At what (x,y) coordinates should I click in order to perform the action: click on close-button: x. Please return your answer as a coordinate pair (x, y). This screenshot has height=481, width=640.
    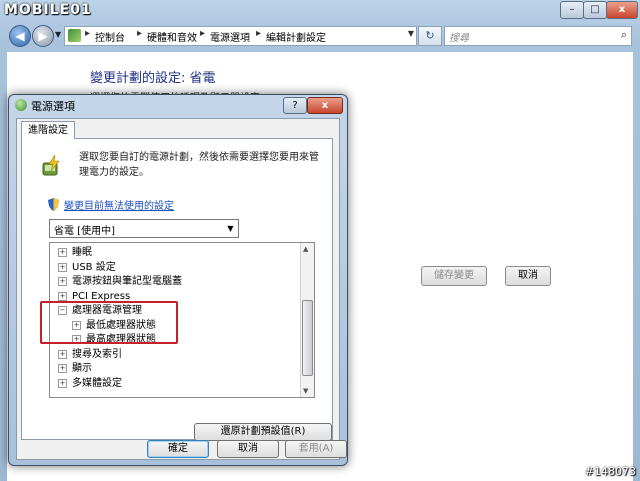
    Looking at the image, I should click on (622, 10).